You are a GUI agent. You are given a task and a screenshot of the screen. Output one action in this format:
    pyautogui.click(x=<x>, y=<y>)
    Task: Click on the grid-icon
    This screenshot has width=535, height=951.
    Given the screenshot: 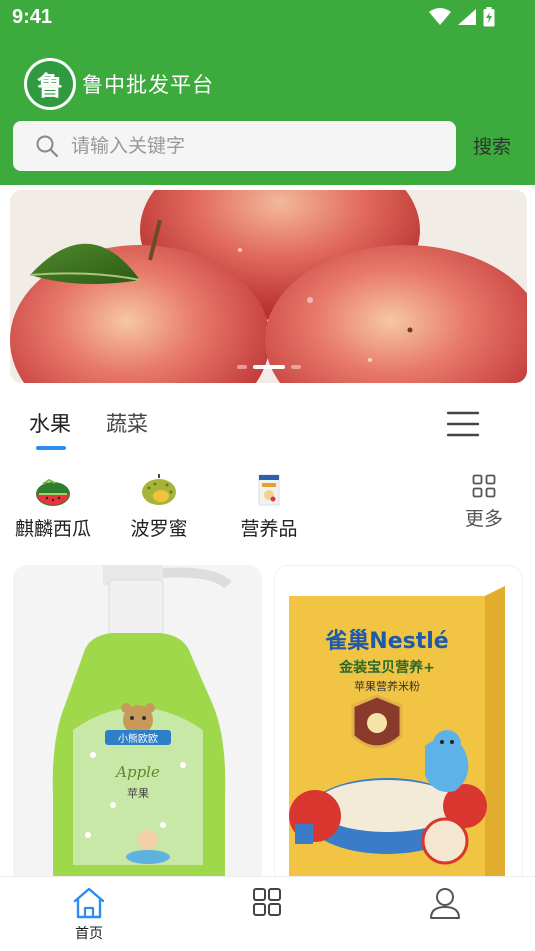 What is the action you would take?
    pyautogui.click(x=484, y=486)
    